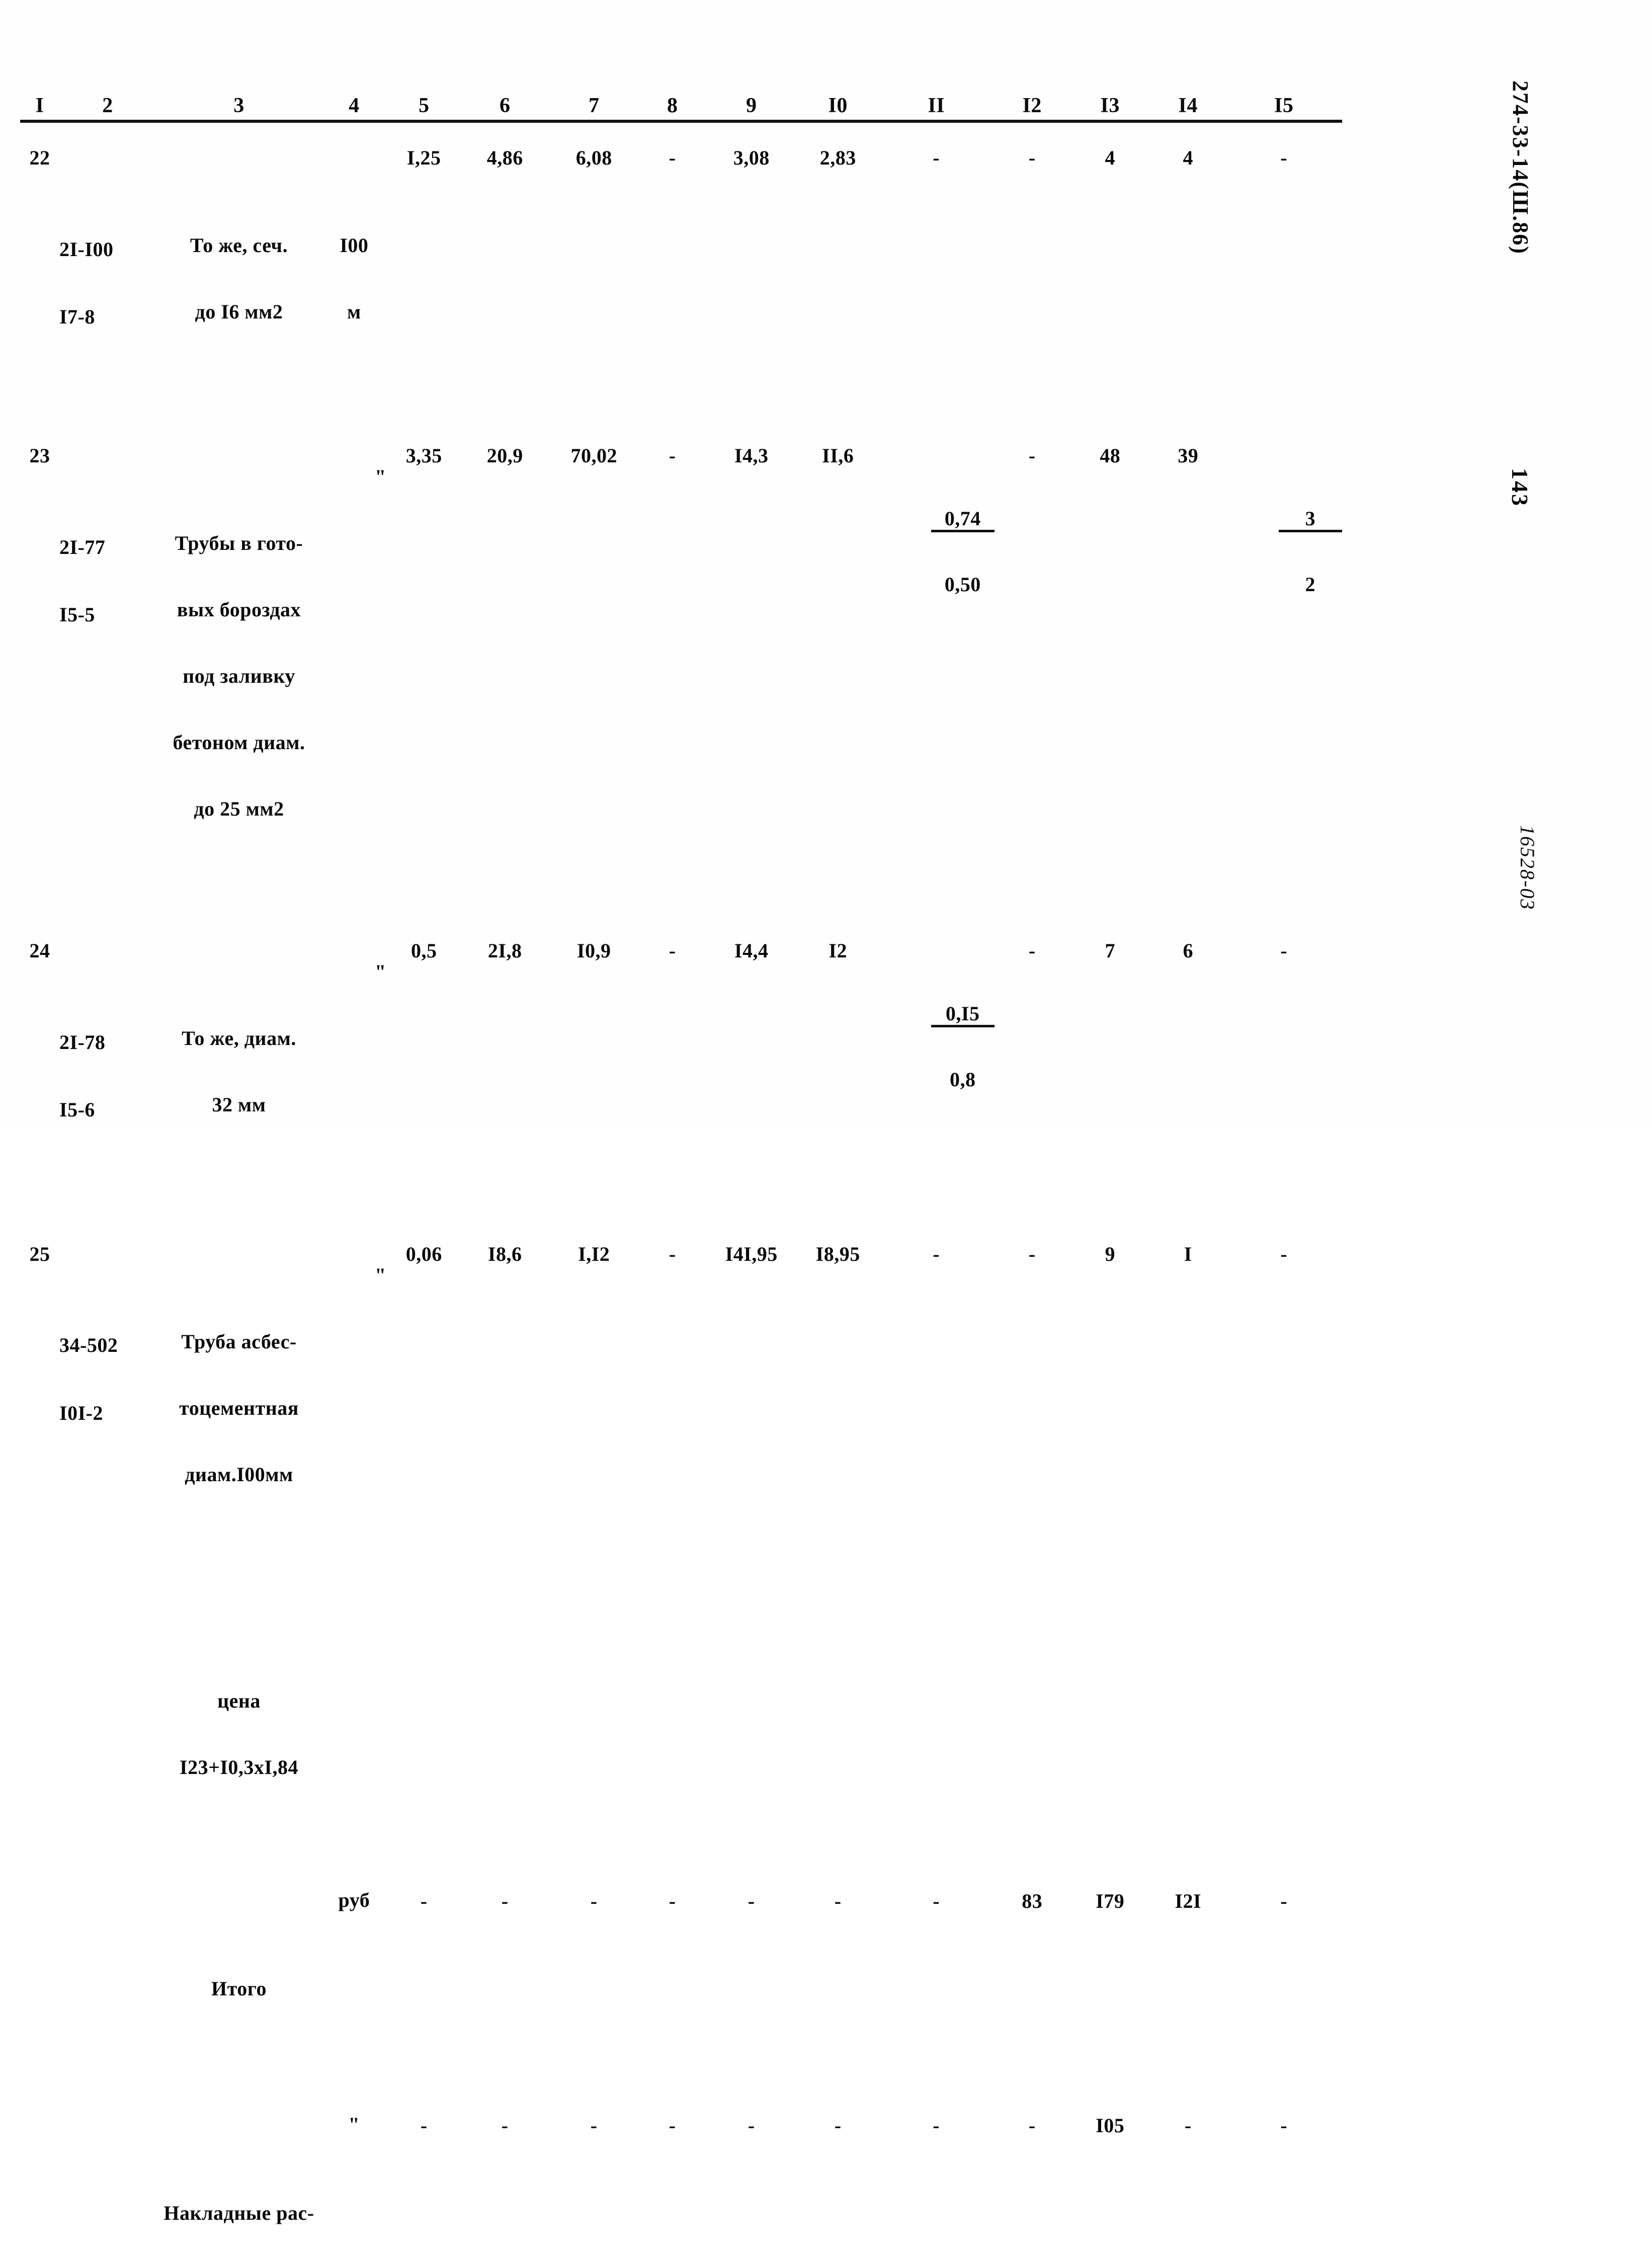  I want to click on cell-col12: 83, so click(1032, 1900).